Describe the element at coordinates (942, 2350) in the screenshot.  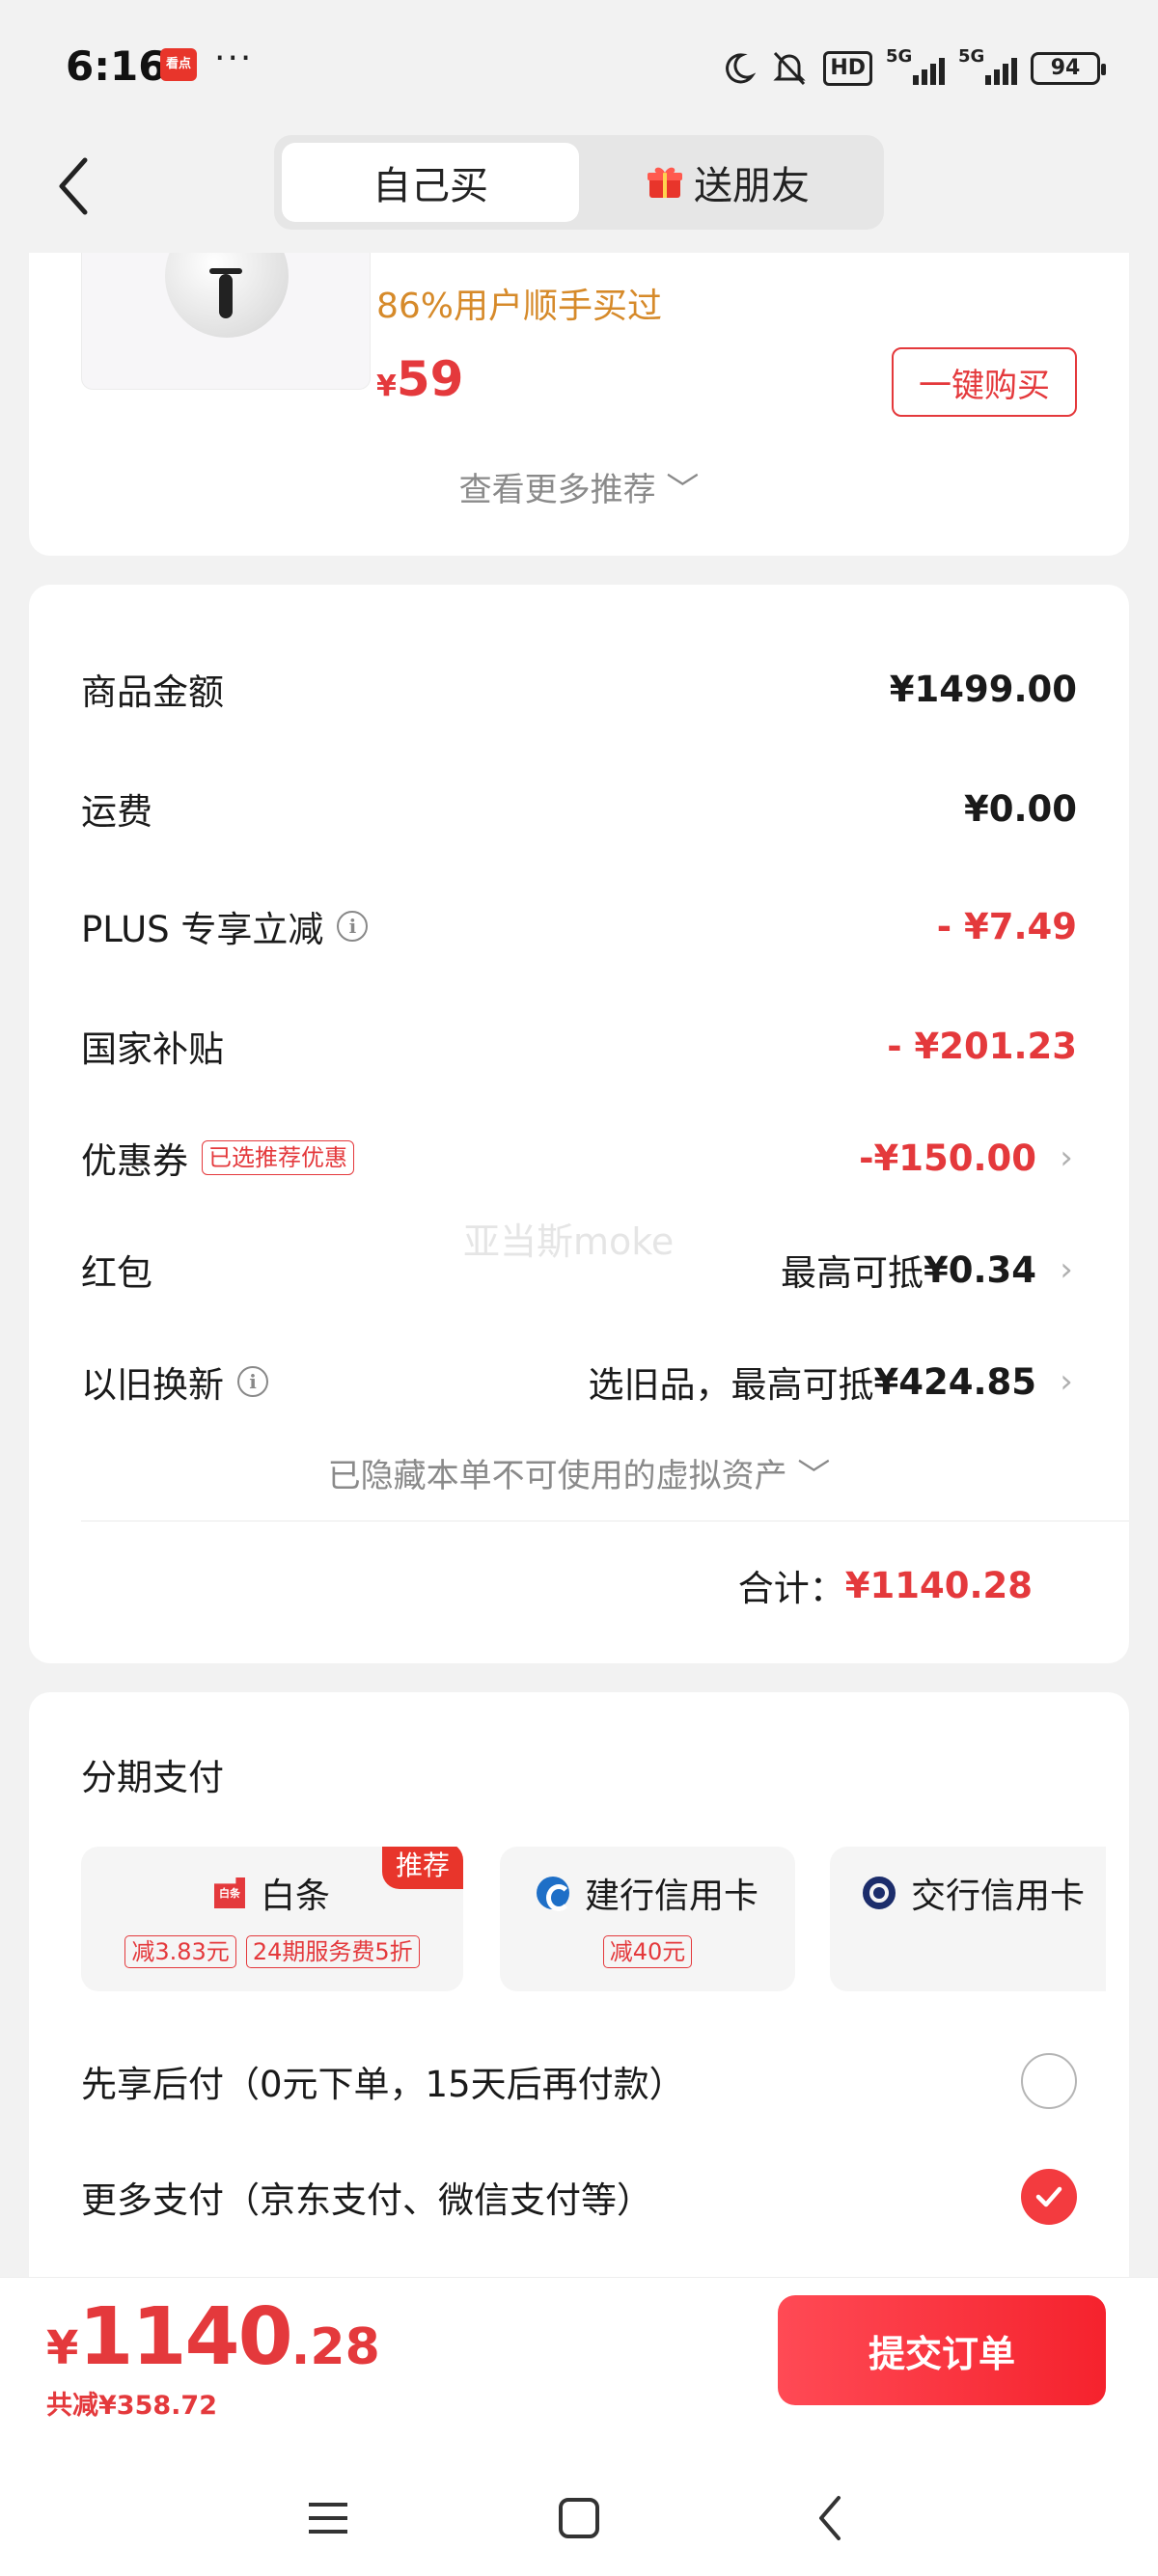
I see `submit-order-button: 提交订单` at that location.